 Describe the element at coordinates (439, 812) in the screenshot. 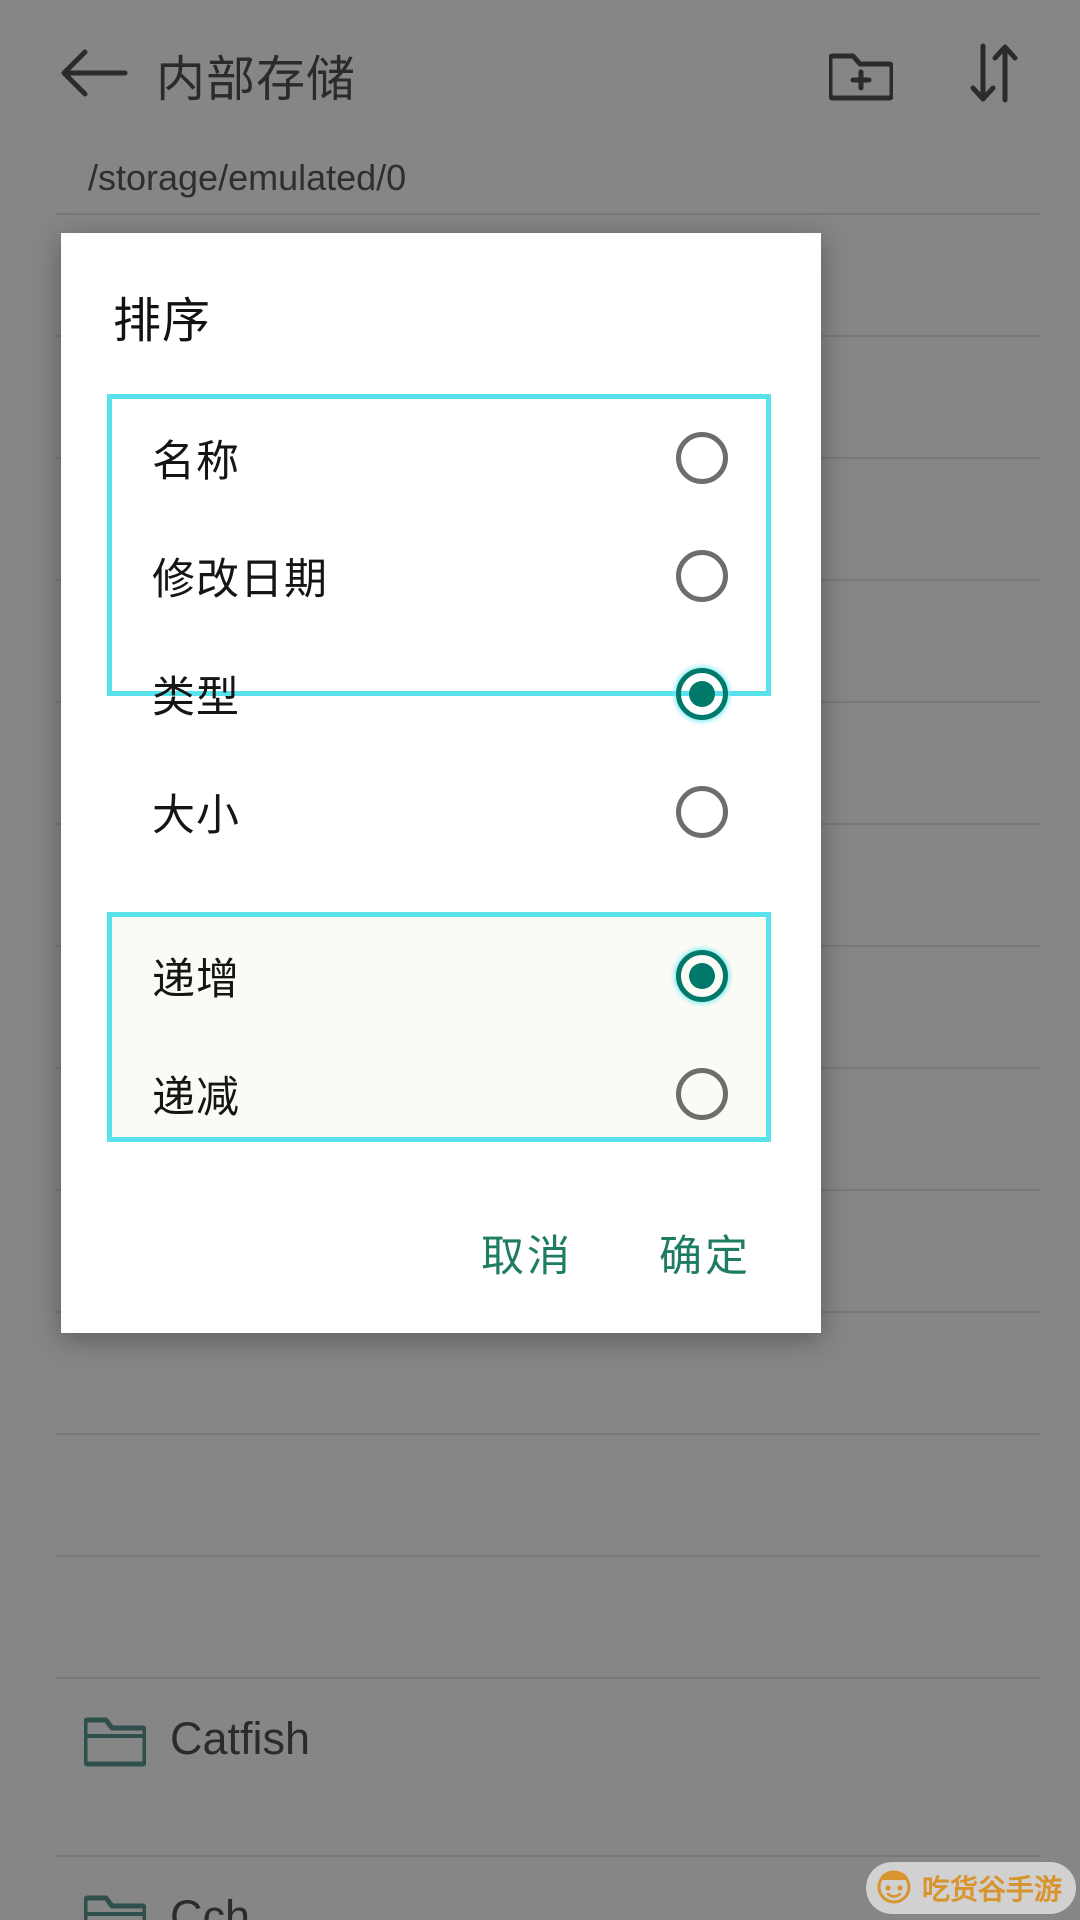

I see `option-size: 大小` at that location.